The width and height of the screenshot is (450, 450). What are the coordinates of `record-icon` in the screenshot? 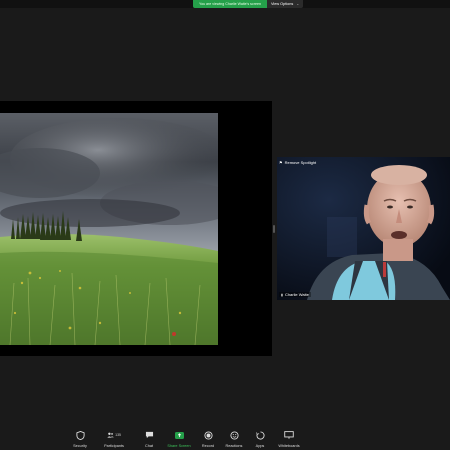 It's located at (208, 435).